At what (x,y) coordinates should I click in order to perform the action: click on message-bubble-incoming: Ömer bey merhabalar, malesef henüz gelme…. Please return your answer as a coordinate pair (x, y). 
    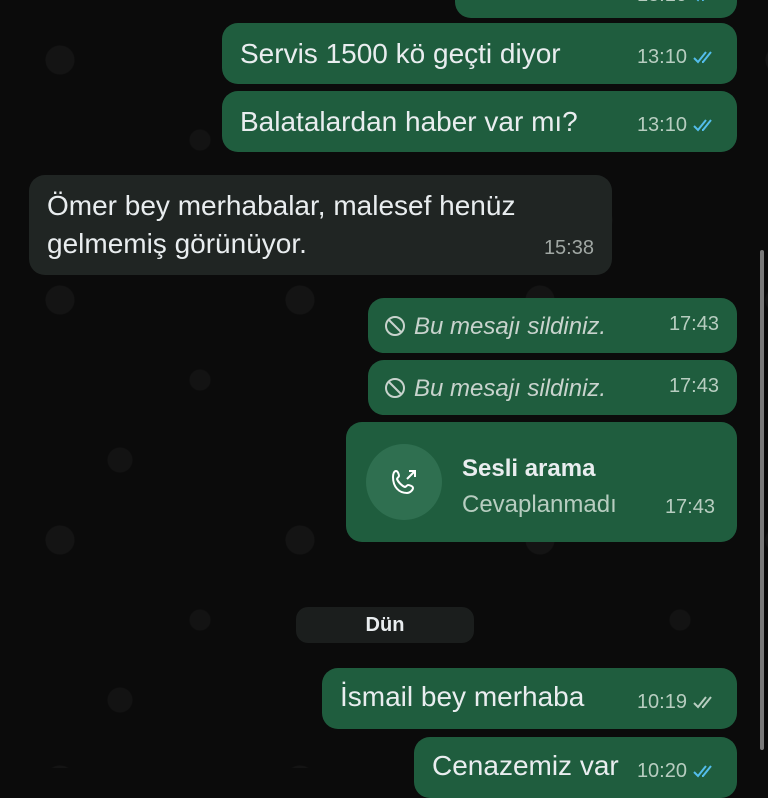
    Looking at the image, I should click on (320, 225).